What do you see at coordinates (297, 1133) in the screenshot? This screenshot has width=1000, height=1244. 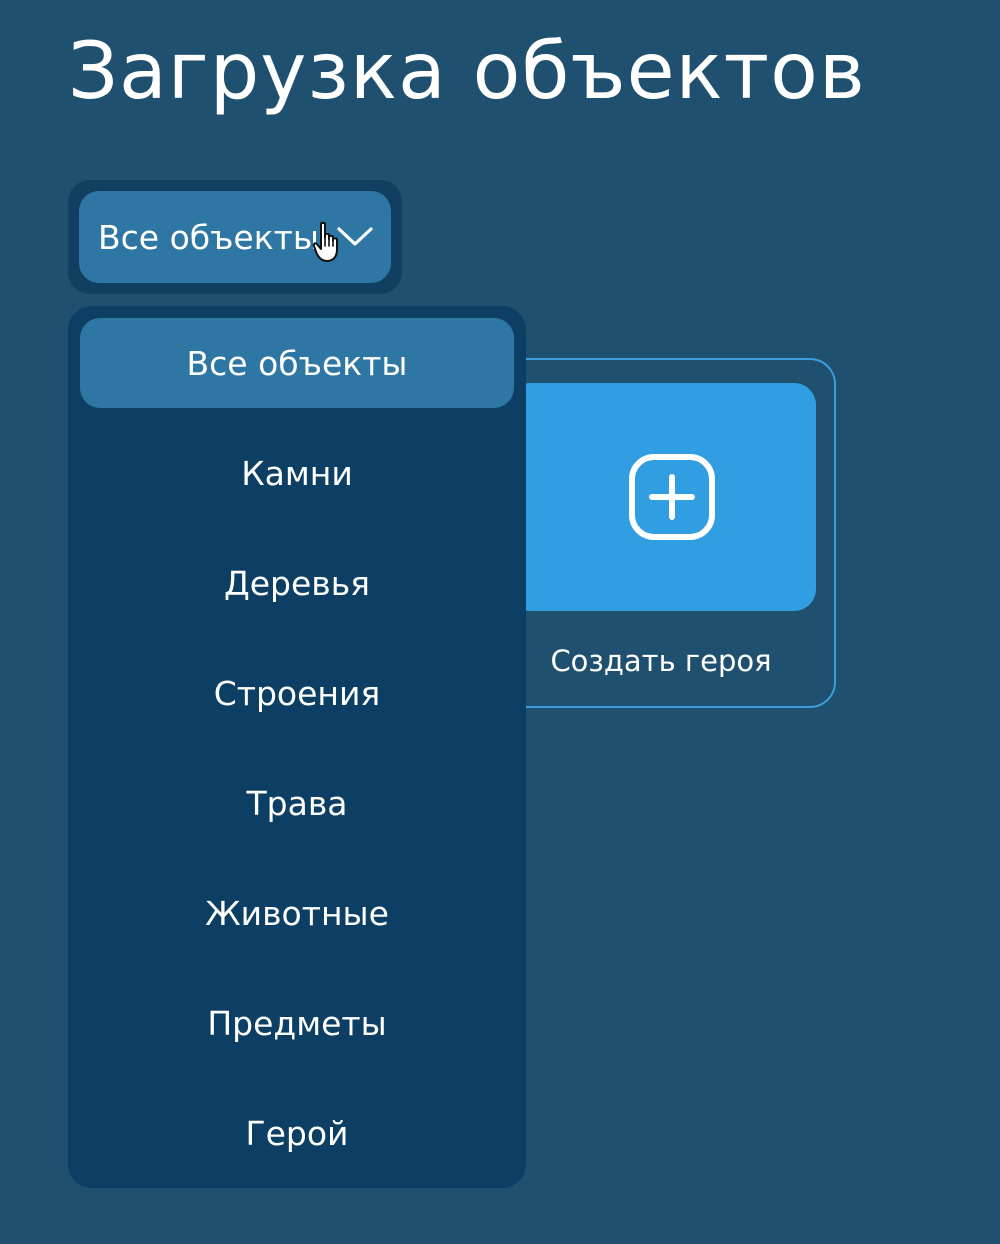 I see `dropdown-option-hero: Герой` at bounding box center [297, 1133].